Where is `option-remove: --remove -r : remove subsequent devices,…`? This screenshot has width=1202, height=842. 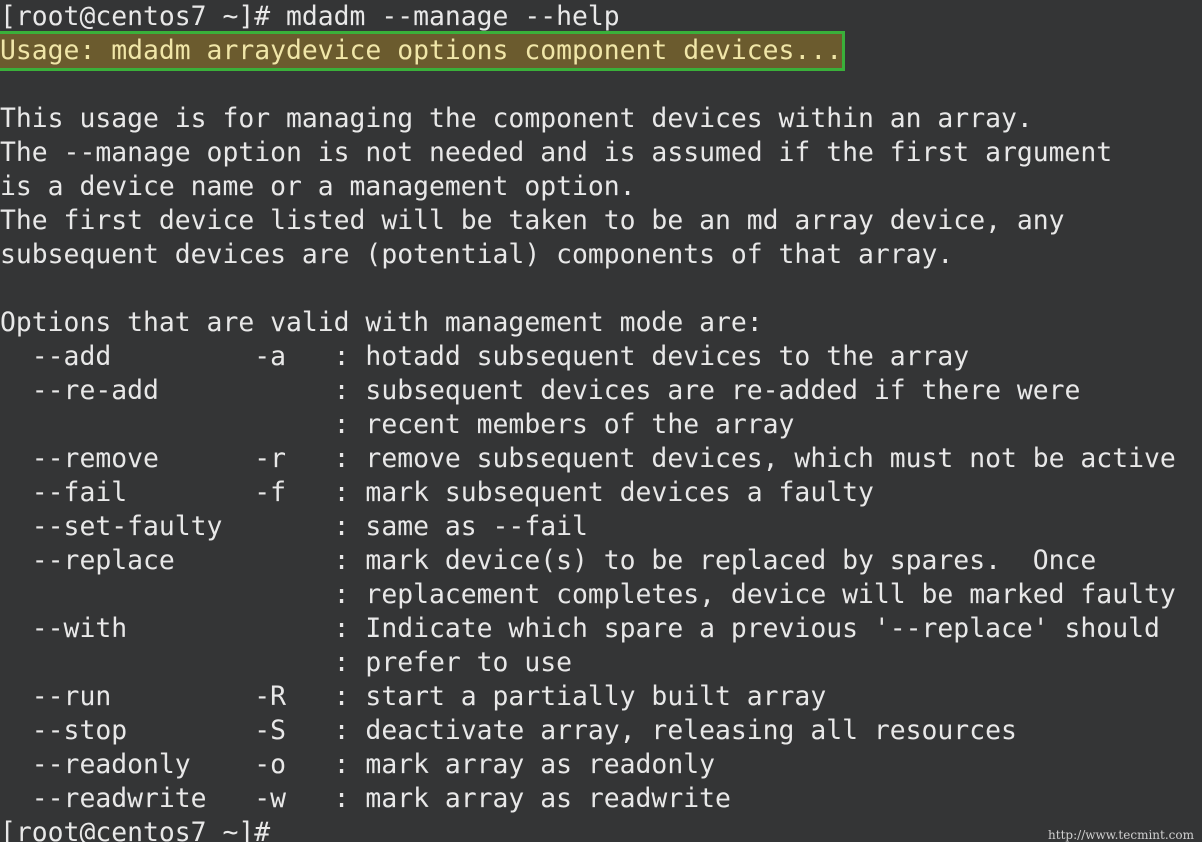 option-remove: --remove -r : remove subsequent devices,… is located at coordinates (588, 458).